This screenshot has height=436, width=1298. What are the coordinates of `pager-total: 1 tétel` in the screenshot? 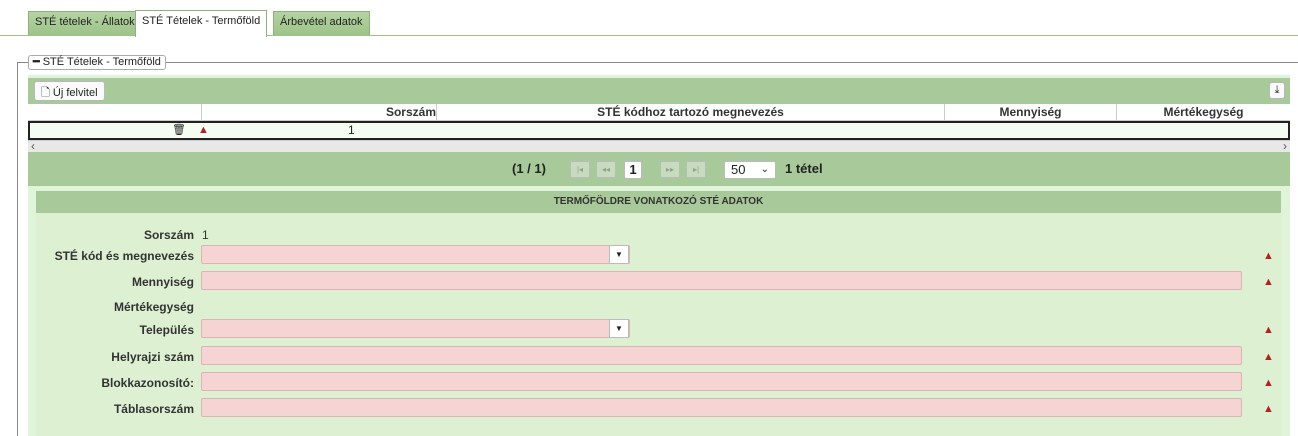 It's located at (804, 168).